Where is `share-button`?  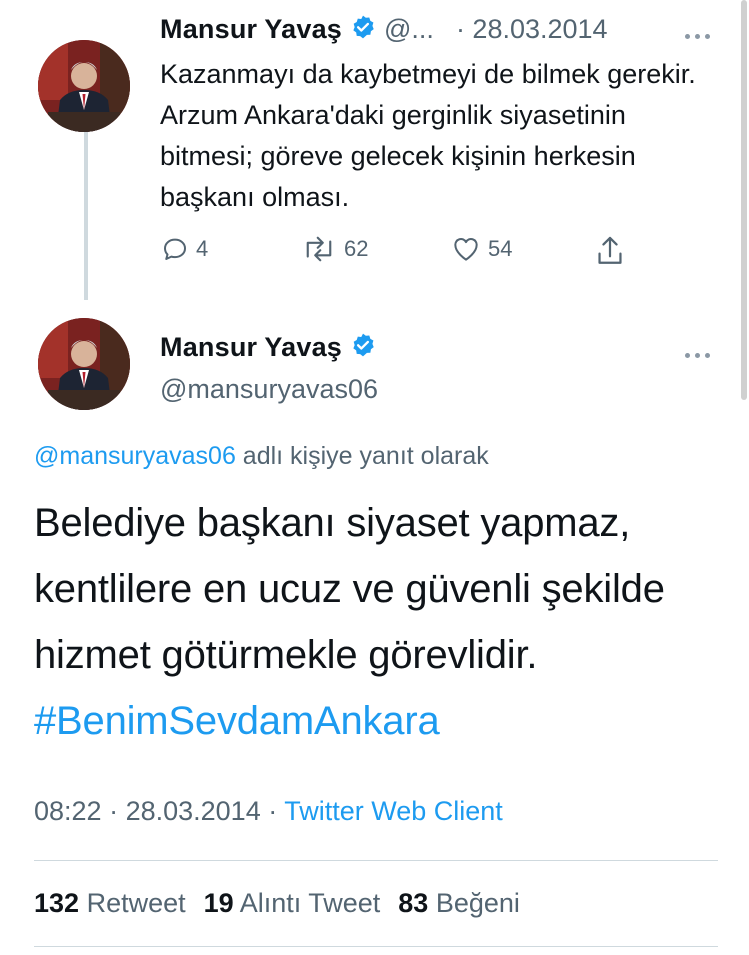 share-button is located at coordinates (610, 253).